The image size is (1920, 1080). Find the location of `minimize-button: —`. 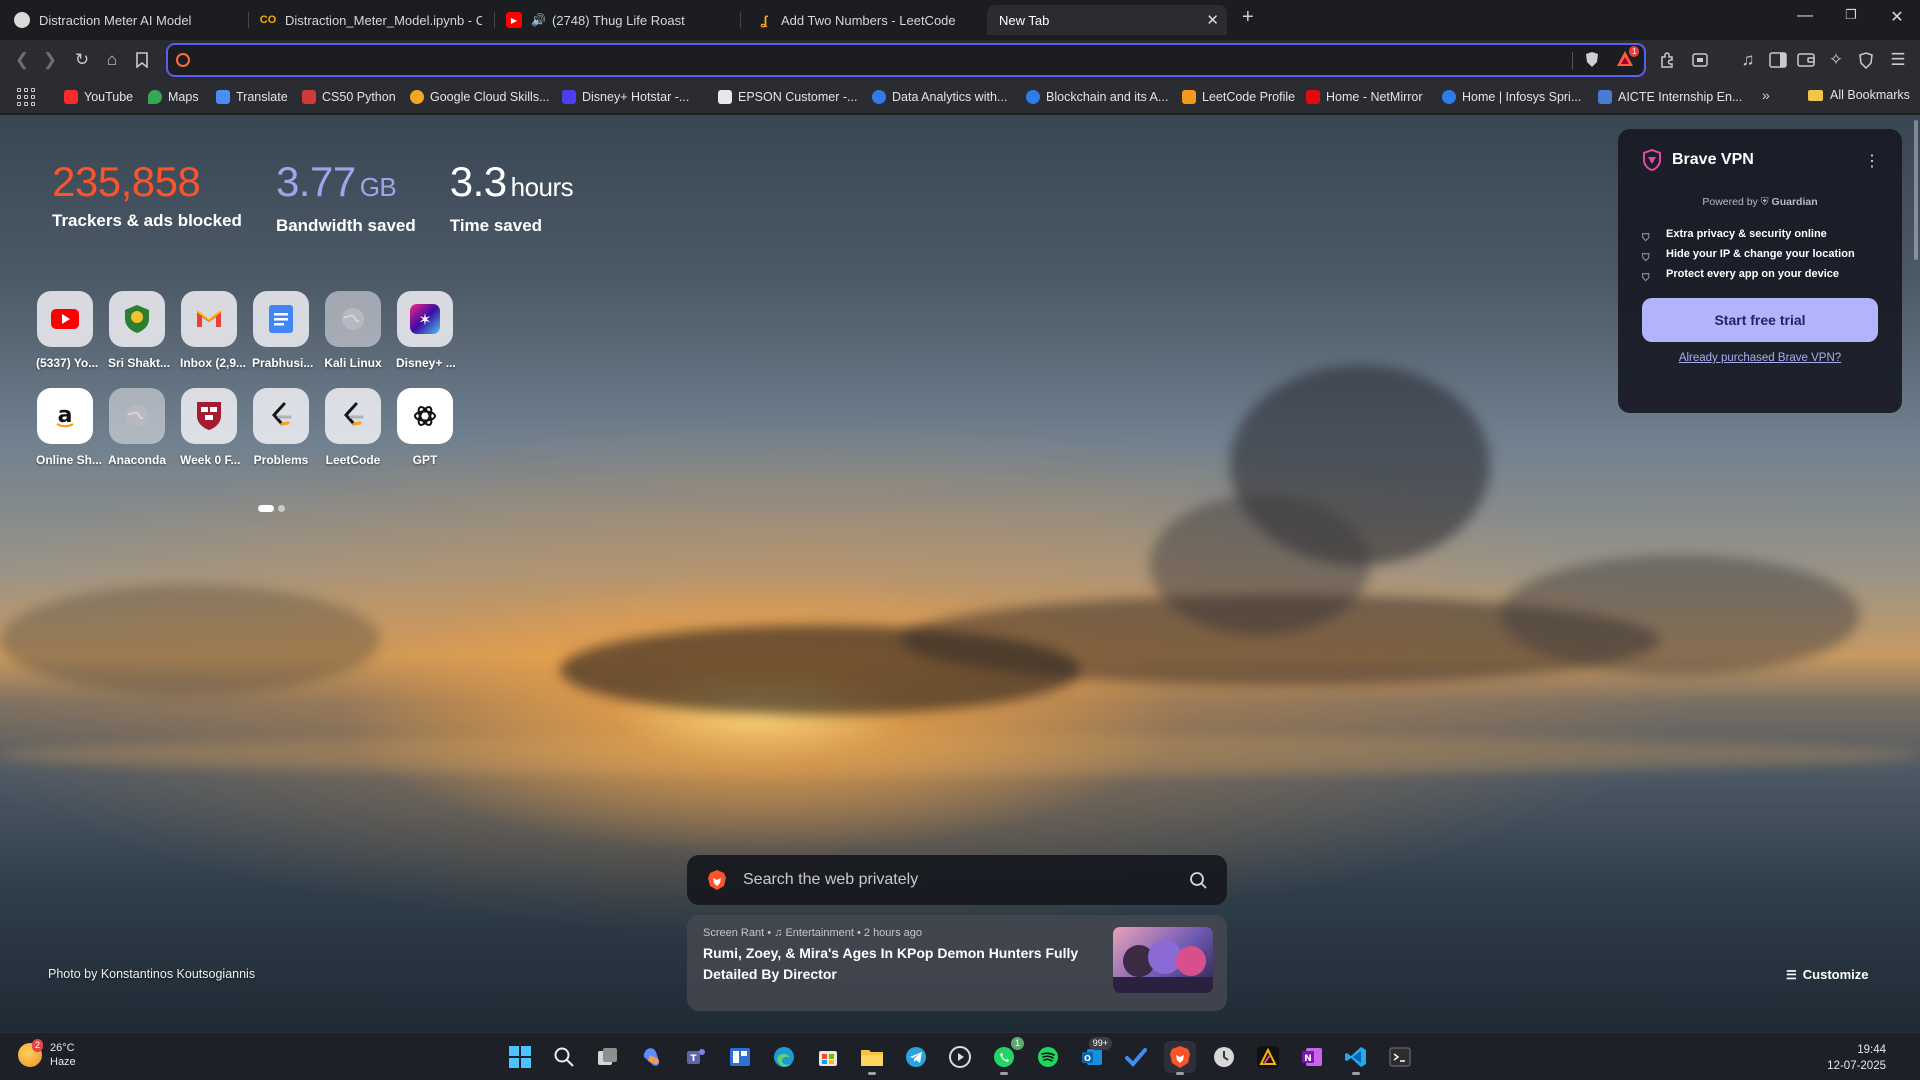

minimize-button: — is located at coordinates (1805, 16).